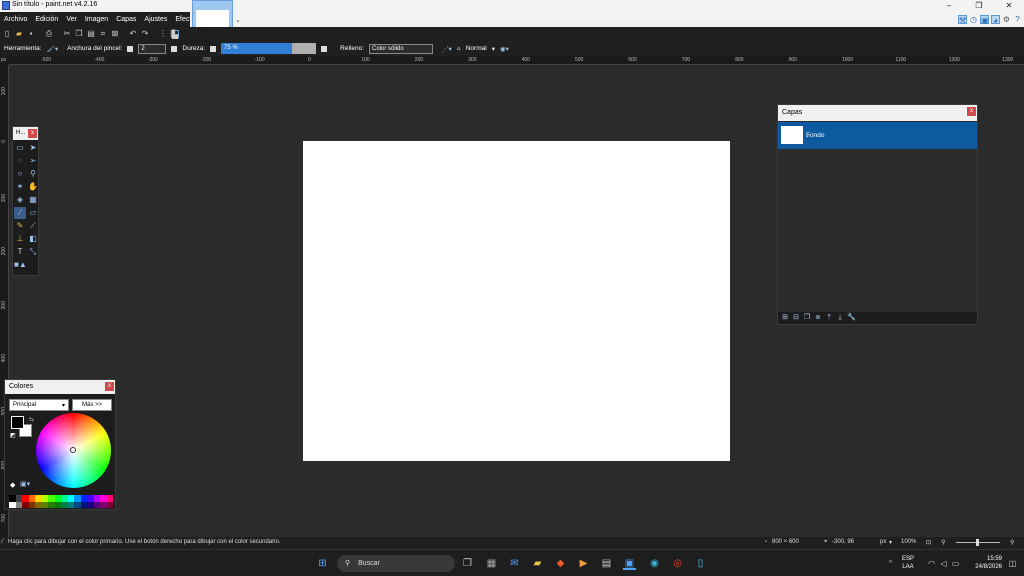  I want to click on primary-color-swatch, so click(17, 422).